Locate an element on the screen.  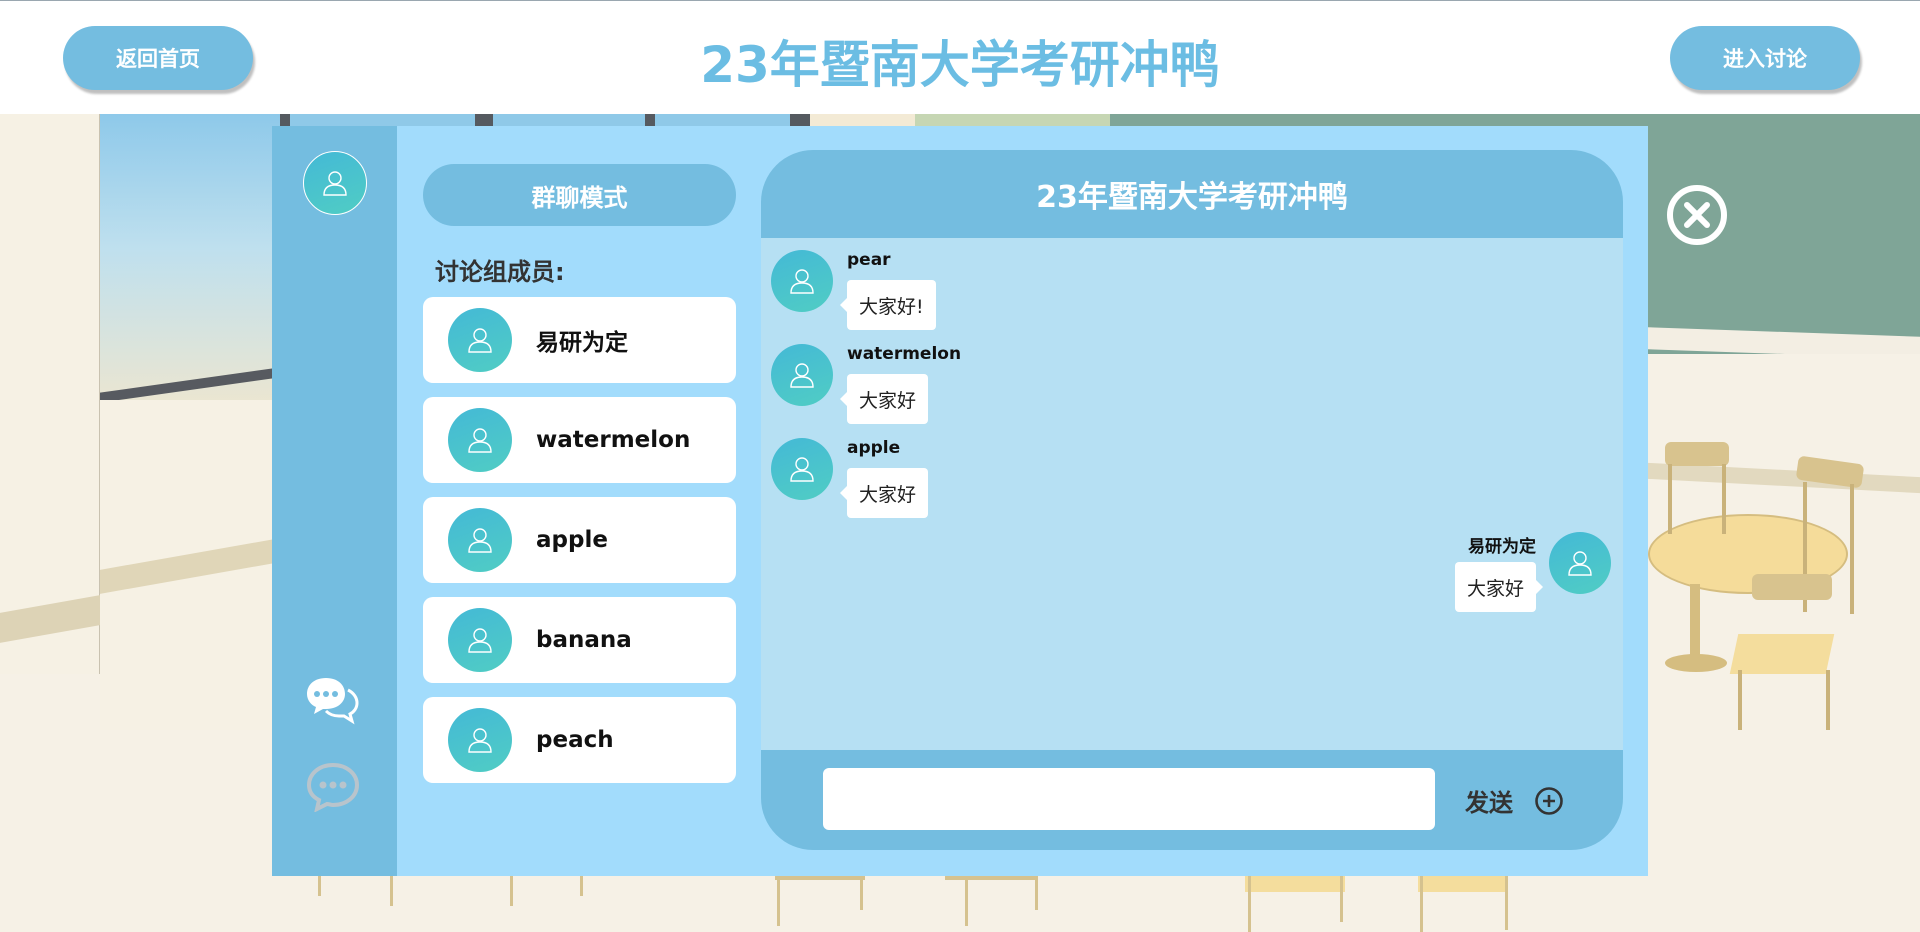
member-item: apple is located at coordinates (579, 540).